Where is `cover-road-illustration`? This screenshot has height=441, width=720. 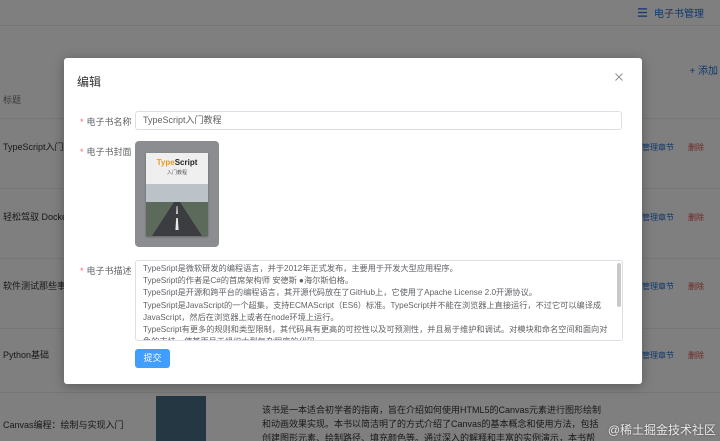
cover-road-illustration is located at coordinates (177, 210).